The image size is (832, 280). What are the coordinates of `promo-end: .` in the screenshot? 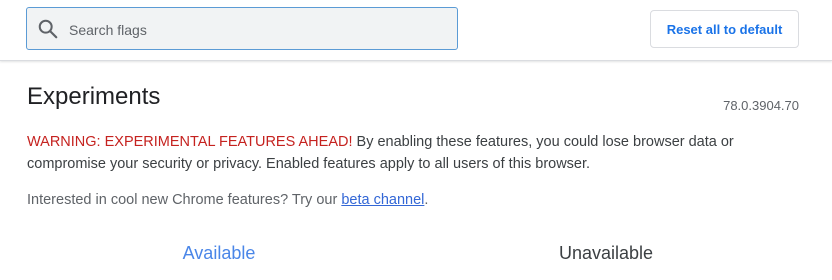 It's located at (426, 200).